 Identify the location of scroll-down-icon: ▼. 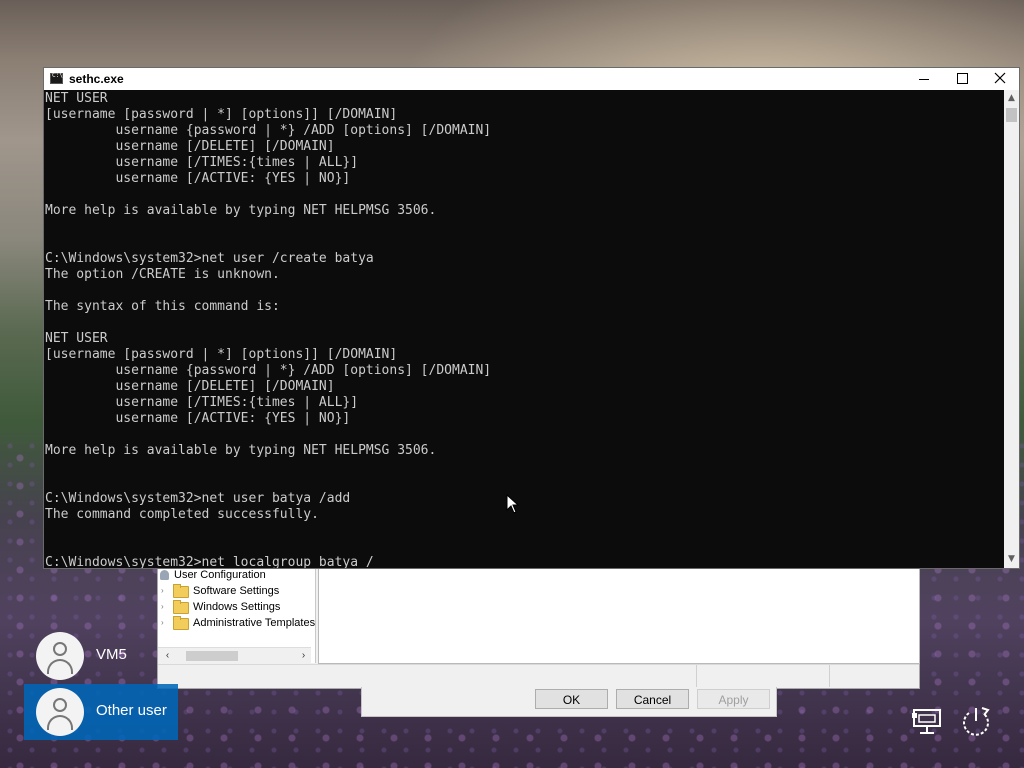
(1011, 559).